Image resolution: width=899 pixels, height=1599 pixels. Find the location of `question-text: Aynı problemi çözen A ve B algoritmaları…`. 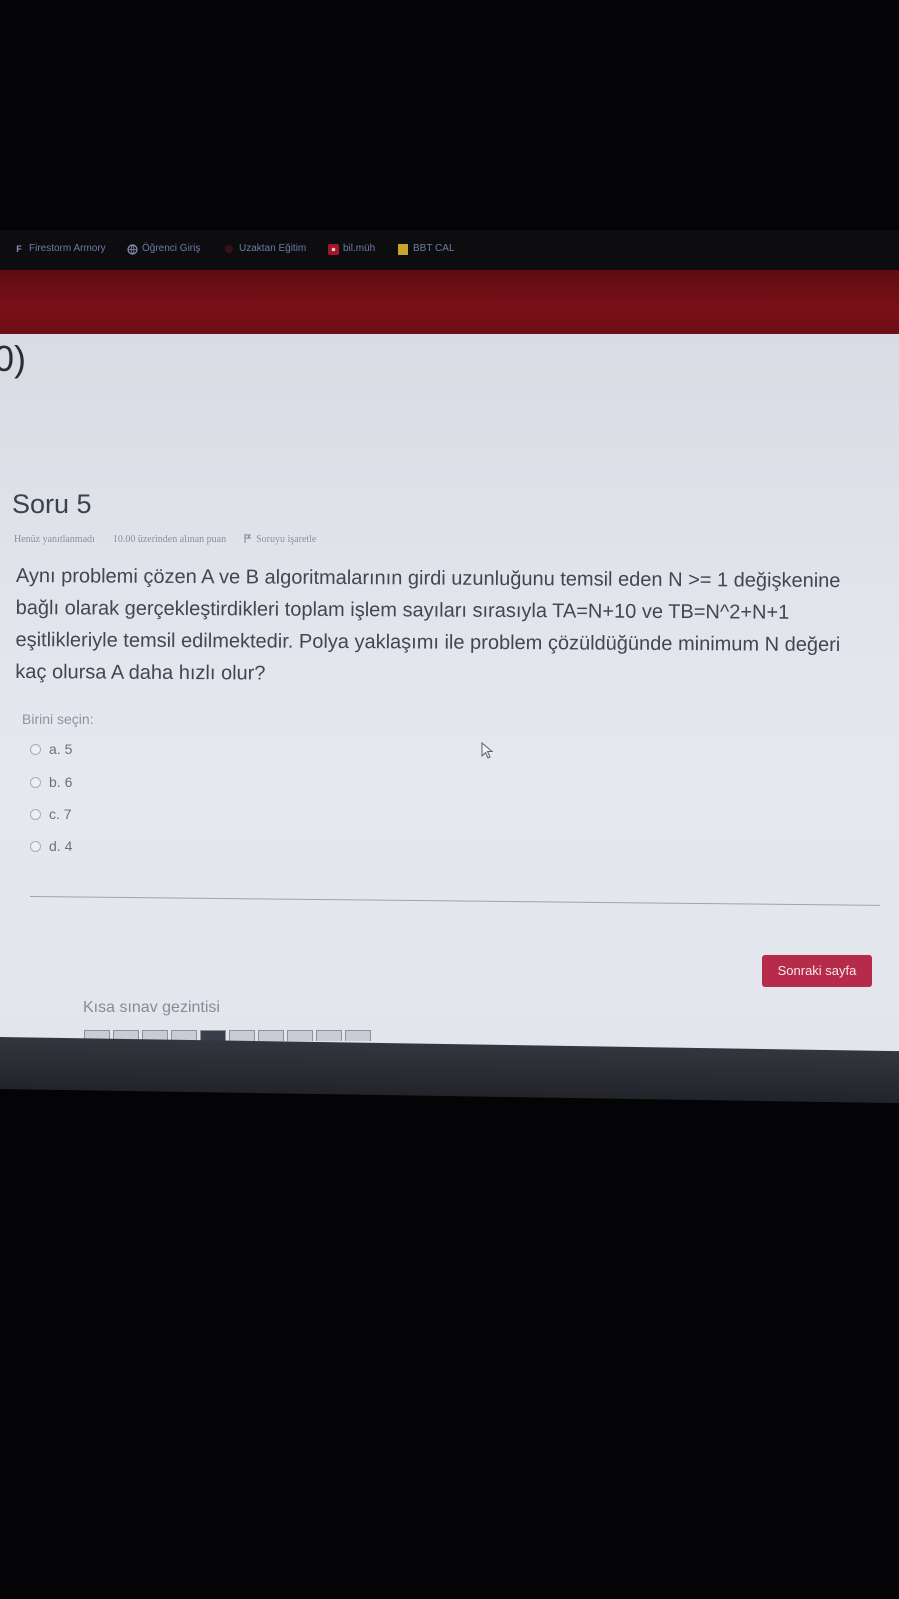

question-text: Aynı problemi çözen A ve B algoritmaları… is located at coordinates (428, 624).